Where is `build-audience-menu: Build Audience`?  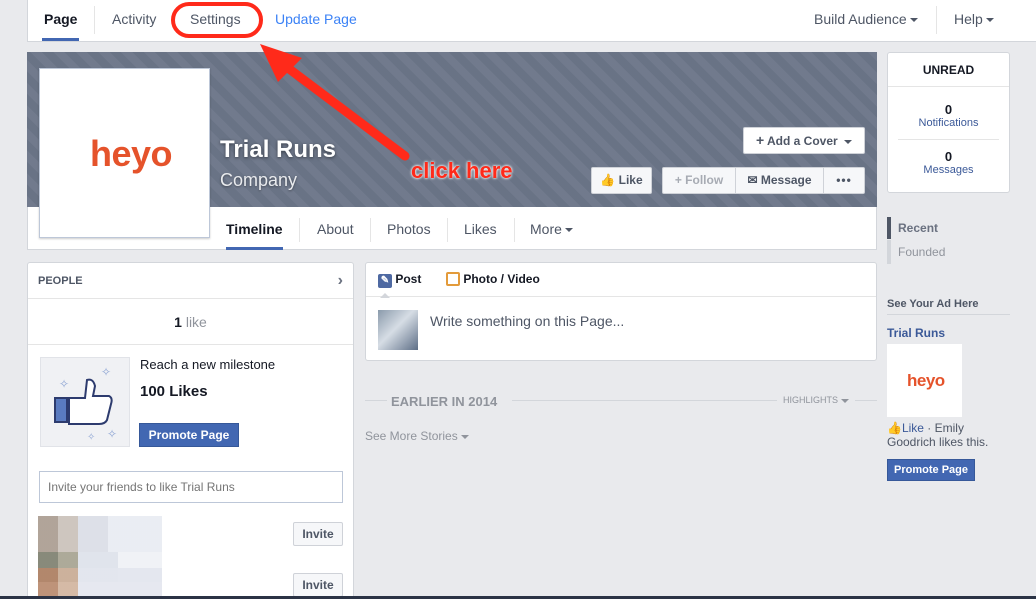 build-audience-menu: Build Audience is located at coordinates (866, 20).